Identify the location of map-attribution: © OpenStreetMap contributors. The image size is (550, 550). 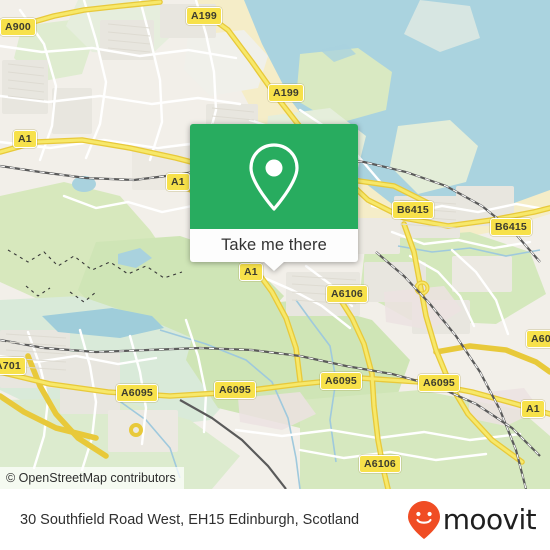
(92, 478).